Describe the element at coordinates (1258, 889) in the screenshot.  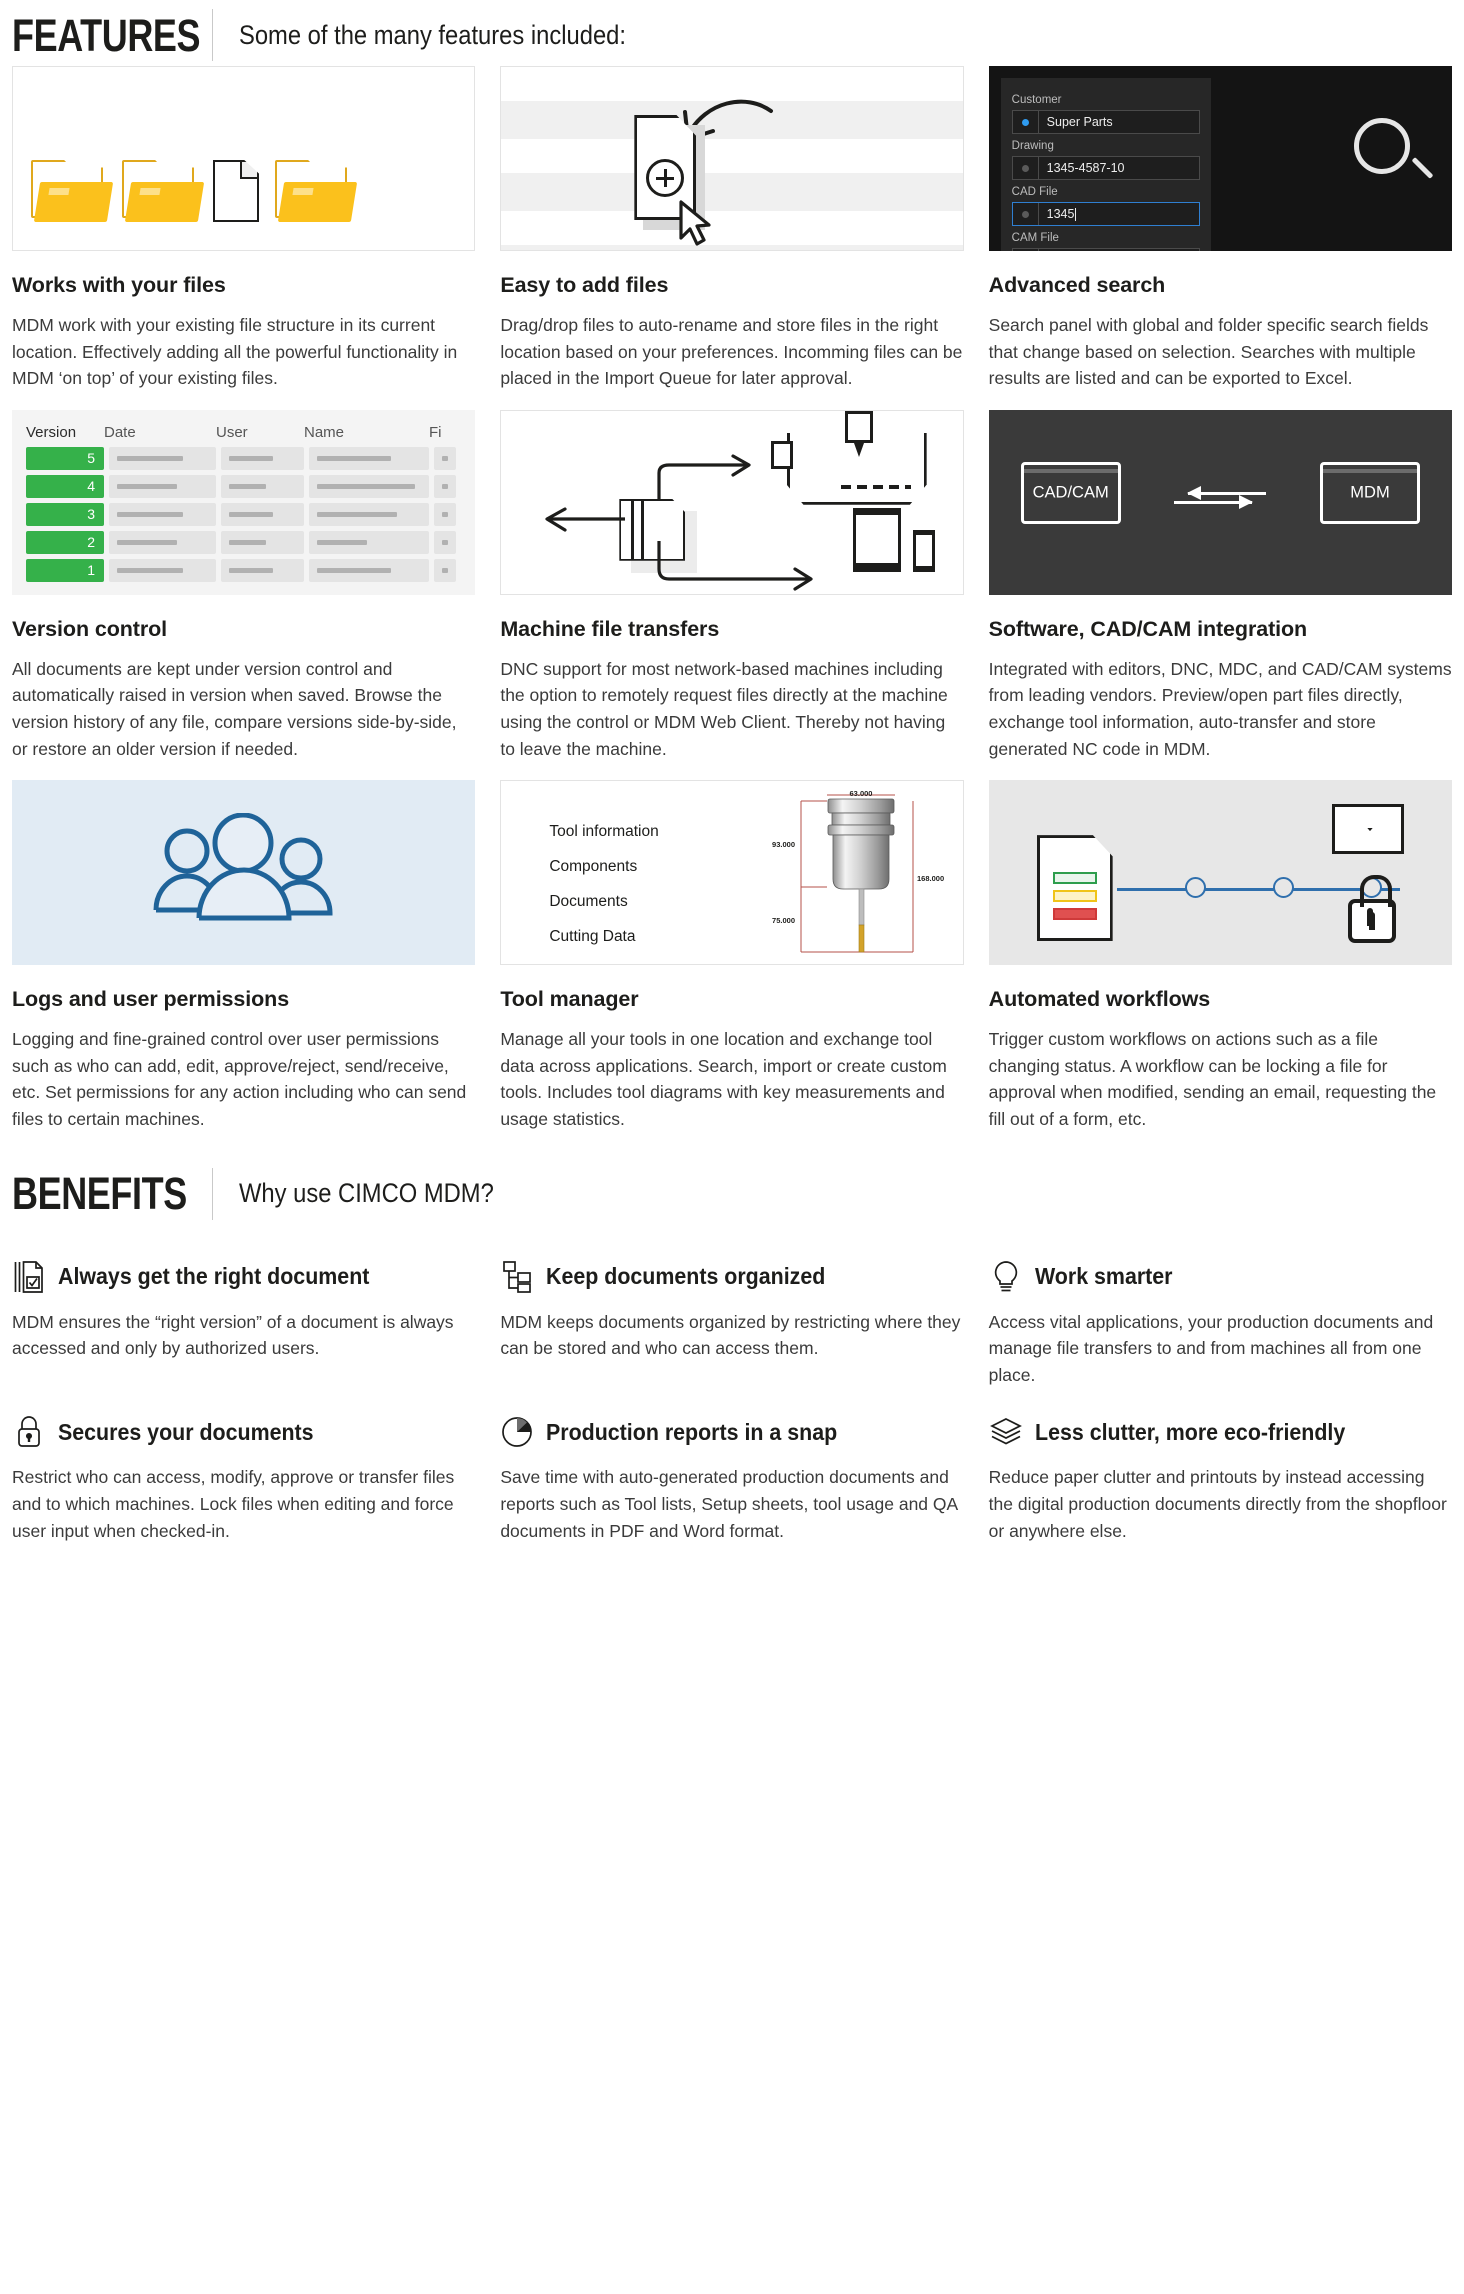
I see `workflow-line` at that location.